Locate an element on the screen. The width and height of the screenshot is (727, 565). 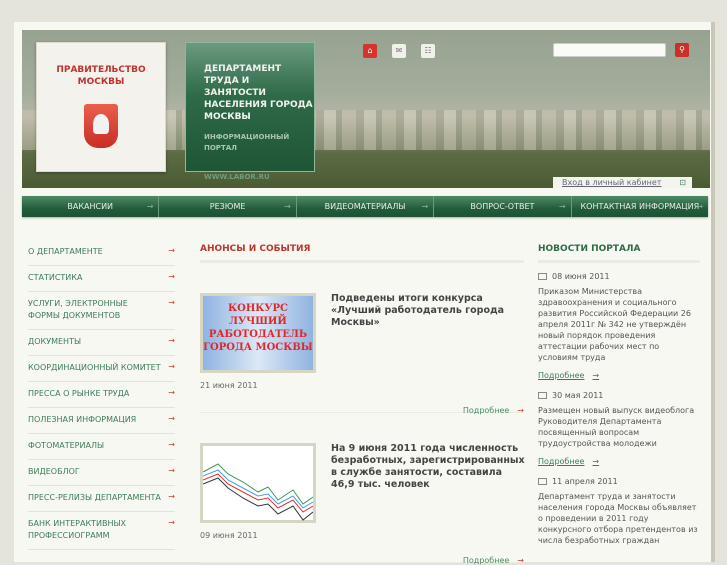
news-date: 21 июня 2011 is located at coordinates (229, 385).